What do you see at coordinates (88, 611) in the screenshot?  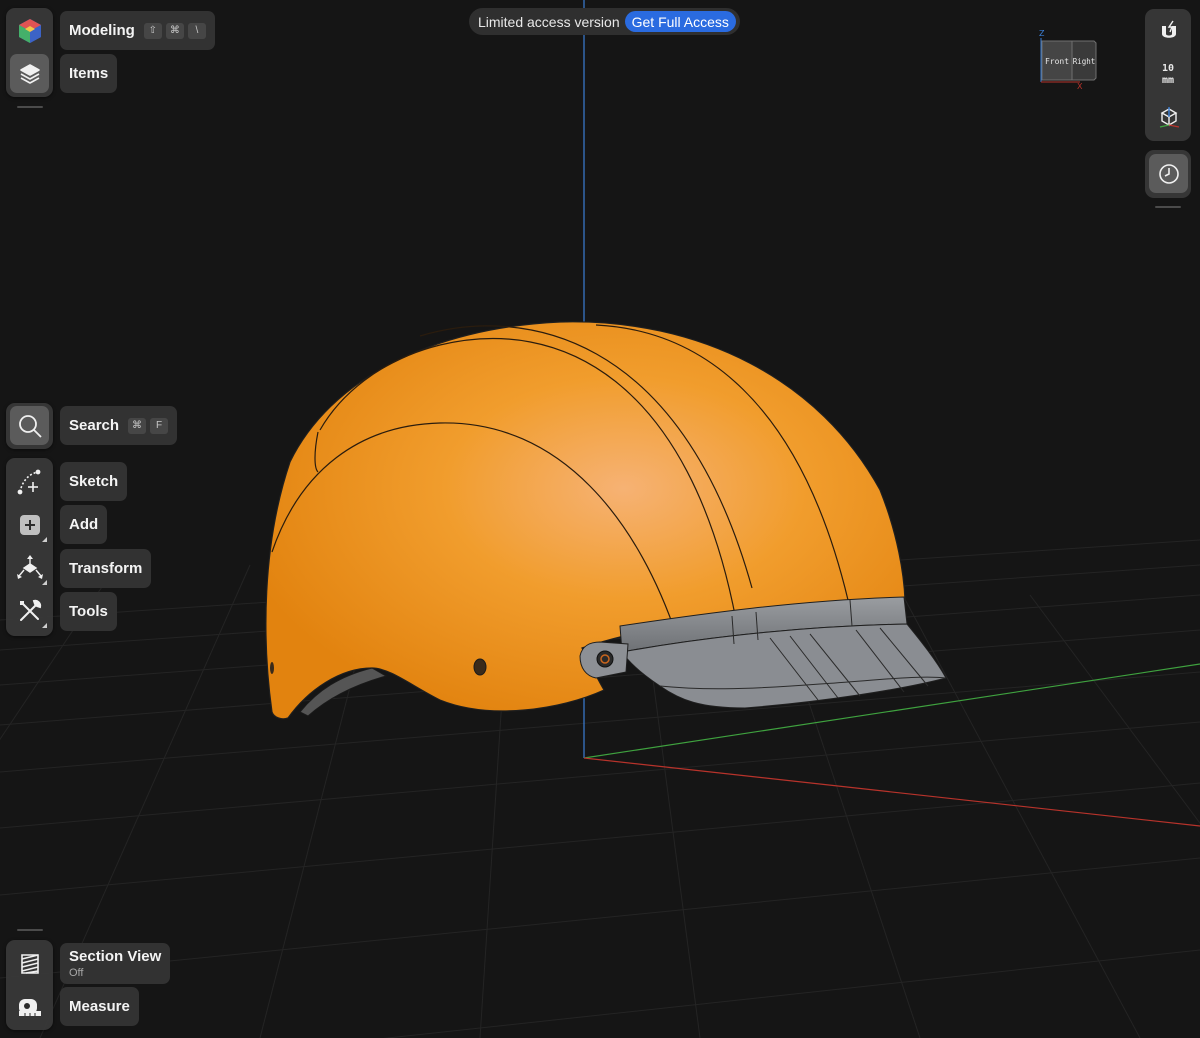 I see `tools-label: Tools` at bounding box center [88, 611].